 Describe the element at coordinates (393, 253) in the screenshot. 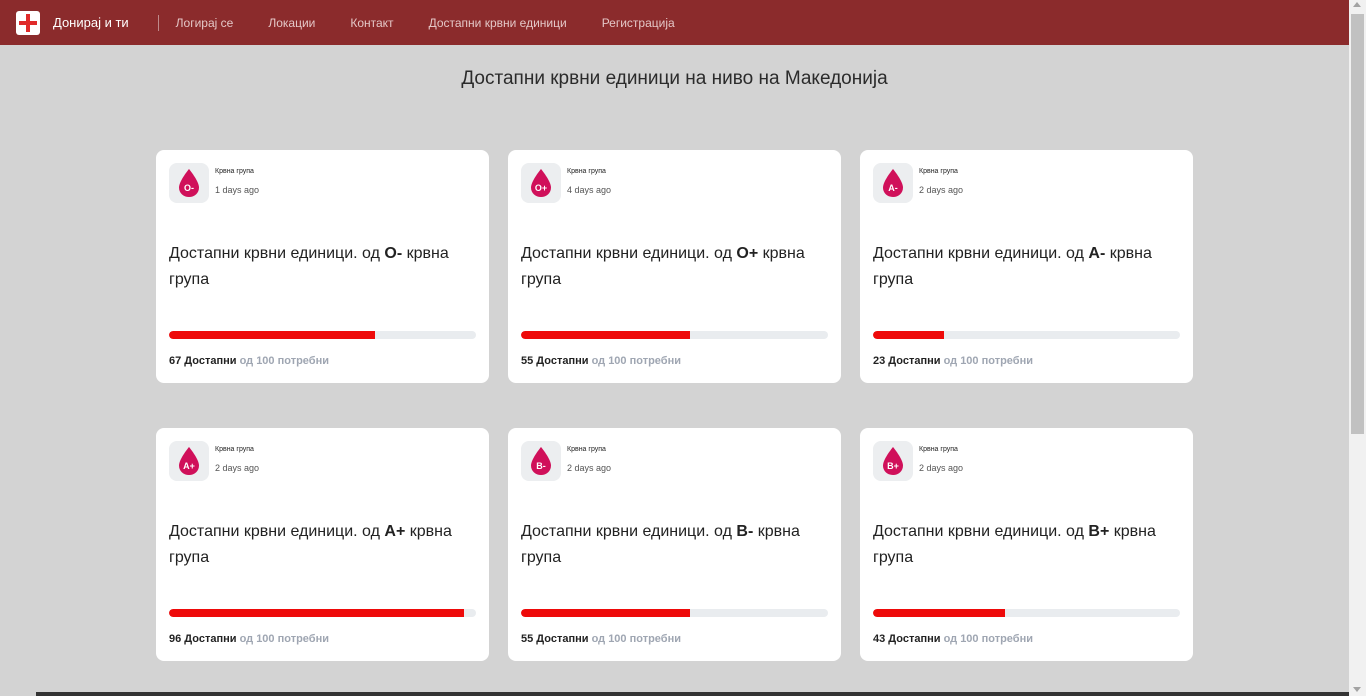

I see `card-title-group: O-` at that location.